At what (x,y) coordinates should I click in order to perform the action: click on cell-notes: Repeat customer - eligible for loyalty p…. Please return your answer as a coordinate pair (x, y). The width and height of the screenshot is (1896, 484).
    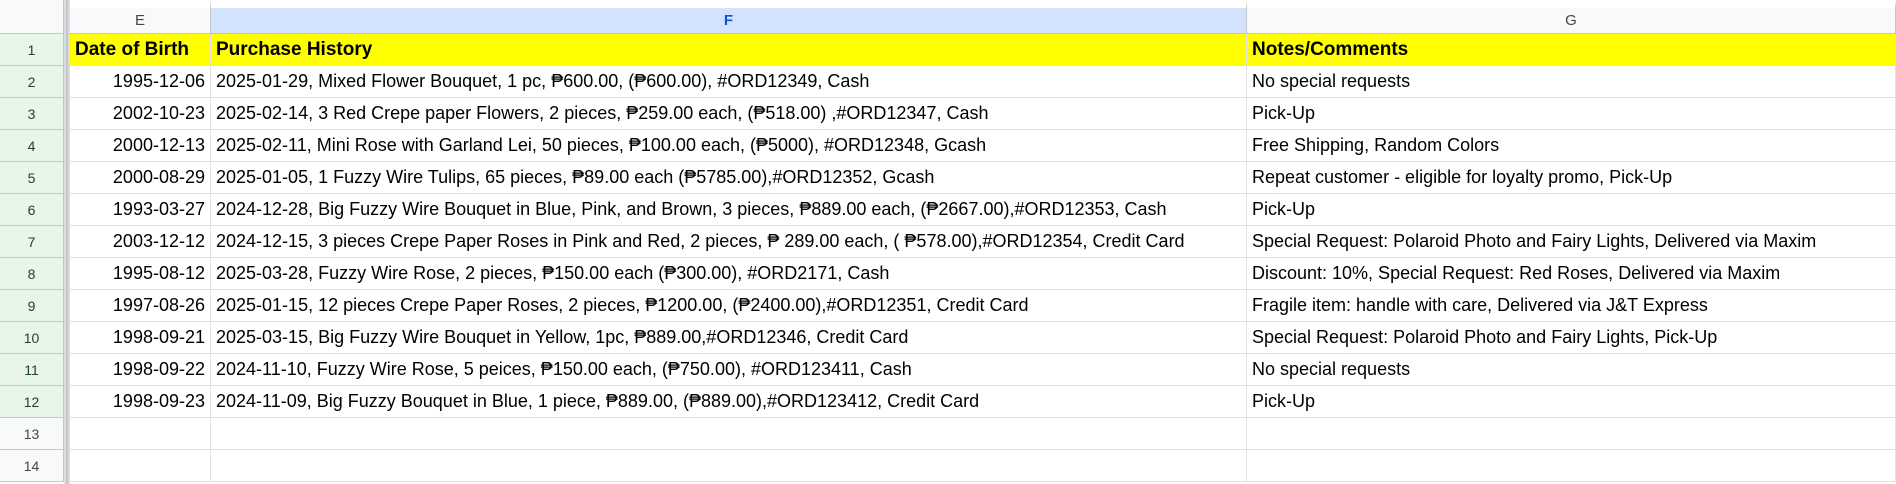
    Looking at the image, I should click on (1571, 178).